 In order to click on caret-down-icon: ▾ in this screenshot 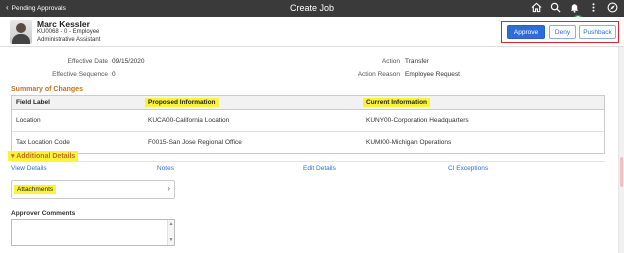, I will do `click(13, 156)`.